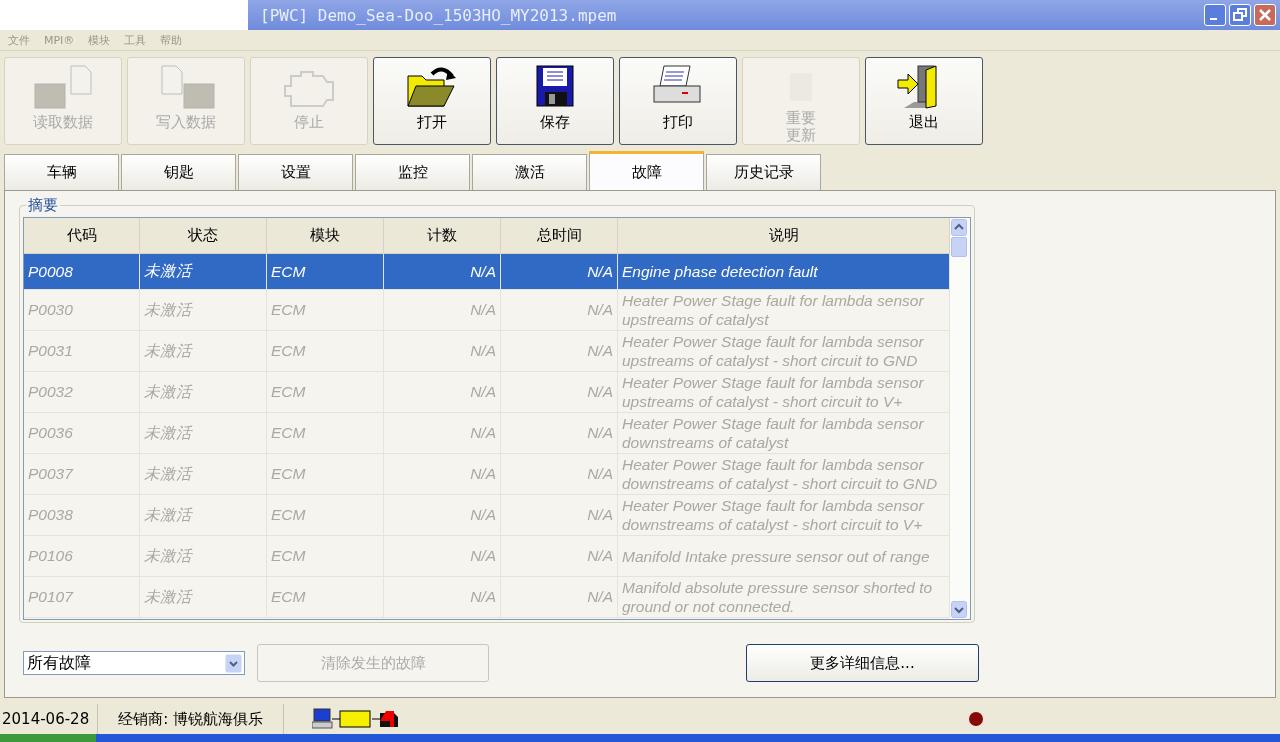  Describe the element at coordinates (82, 597) in the screenshot. I see `table-cell: P0107` at that location.